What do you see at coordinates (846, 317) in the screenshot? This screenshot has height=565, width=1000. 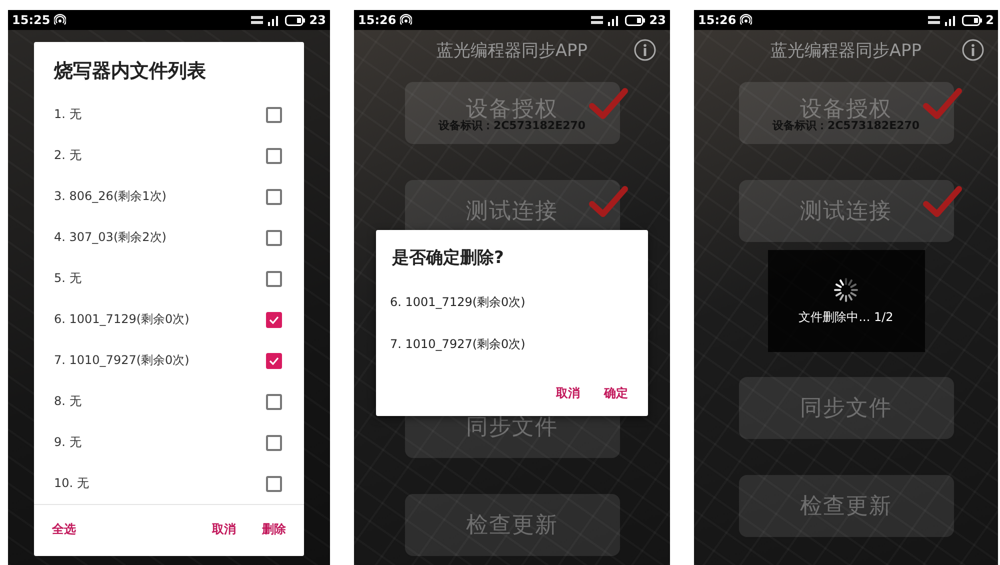 I see `progress-text: 文件删除中... 1/2` at bounding box center [846, 317].